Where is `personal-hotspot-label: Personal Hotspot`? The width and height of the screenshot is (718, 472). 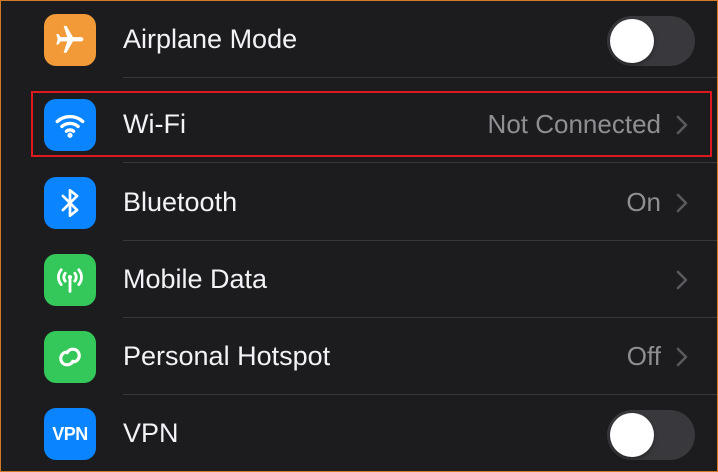 personal-hotspot-label: Personal Hotspot is located at coordinates (227, 356).